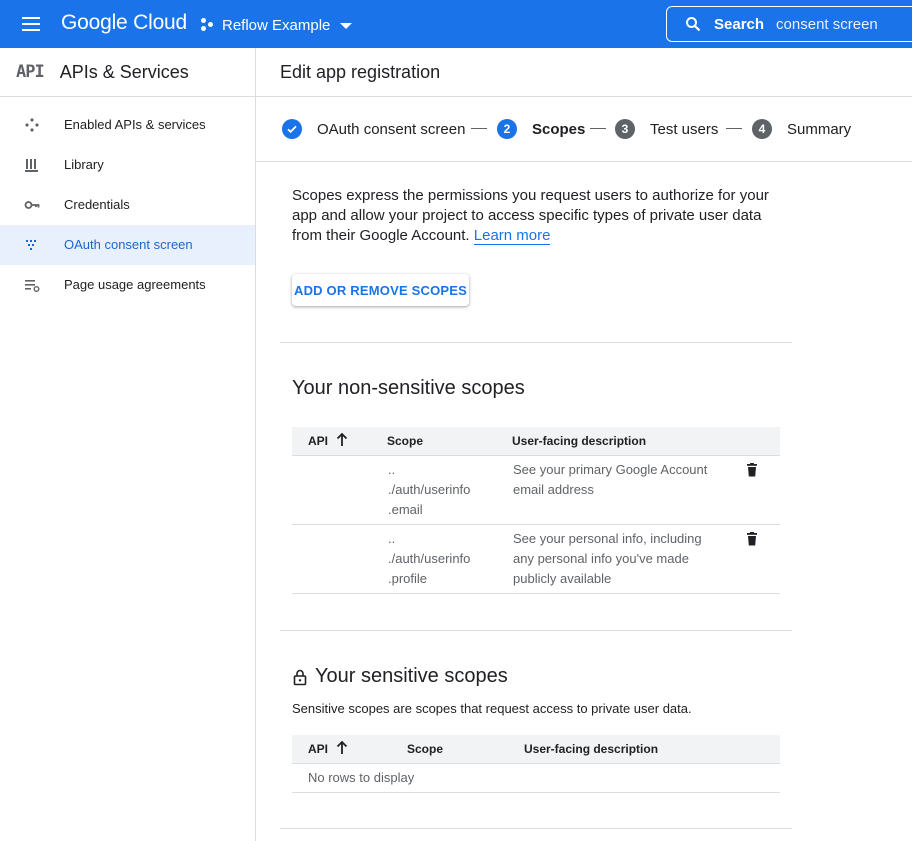 This screenshot has width=912, height=841. Describe the element at coordinates (32, 125) in the screenshot. I see `diamond-icon` at that location.